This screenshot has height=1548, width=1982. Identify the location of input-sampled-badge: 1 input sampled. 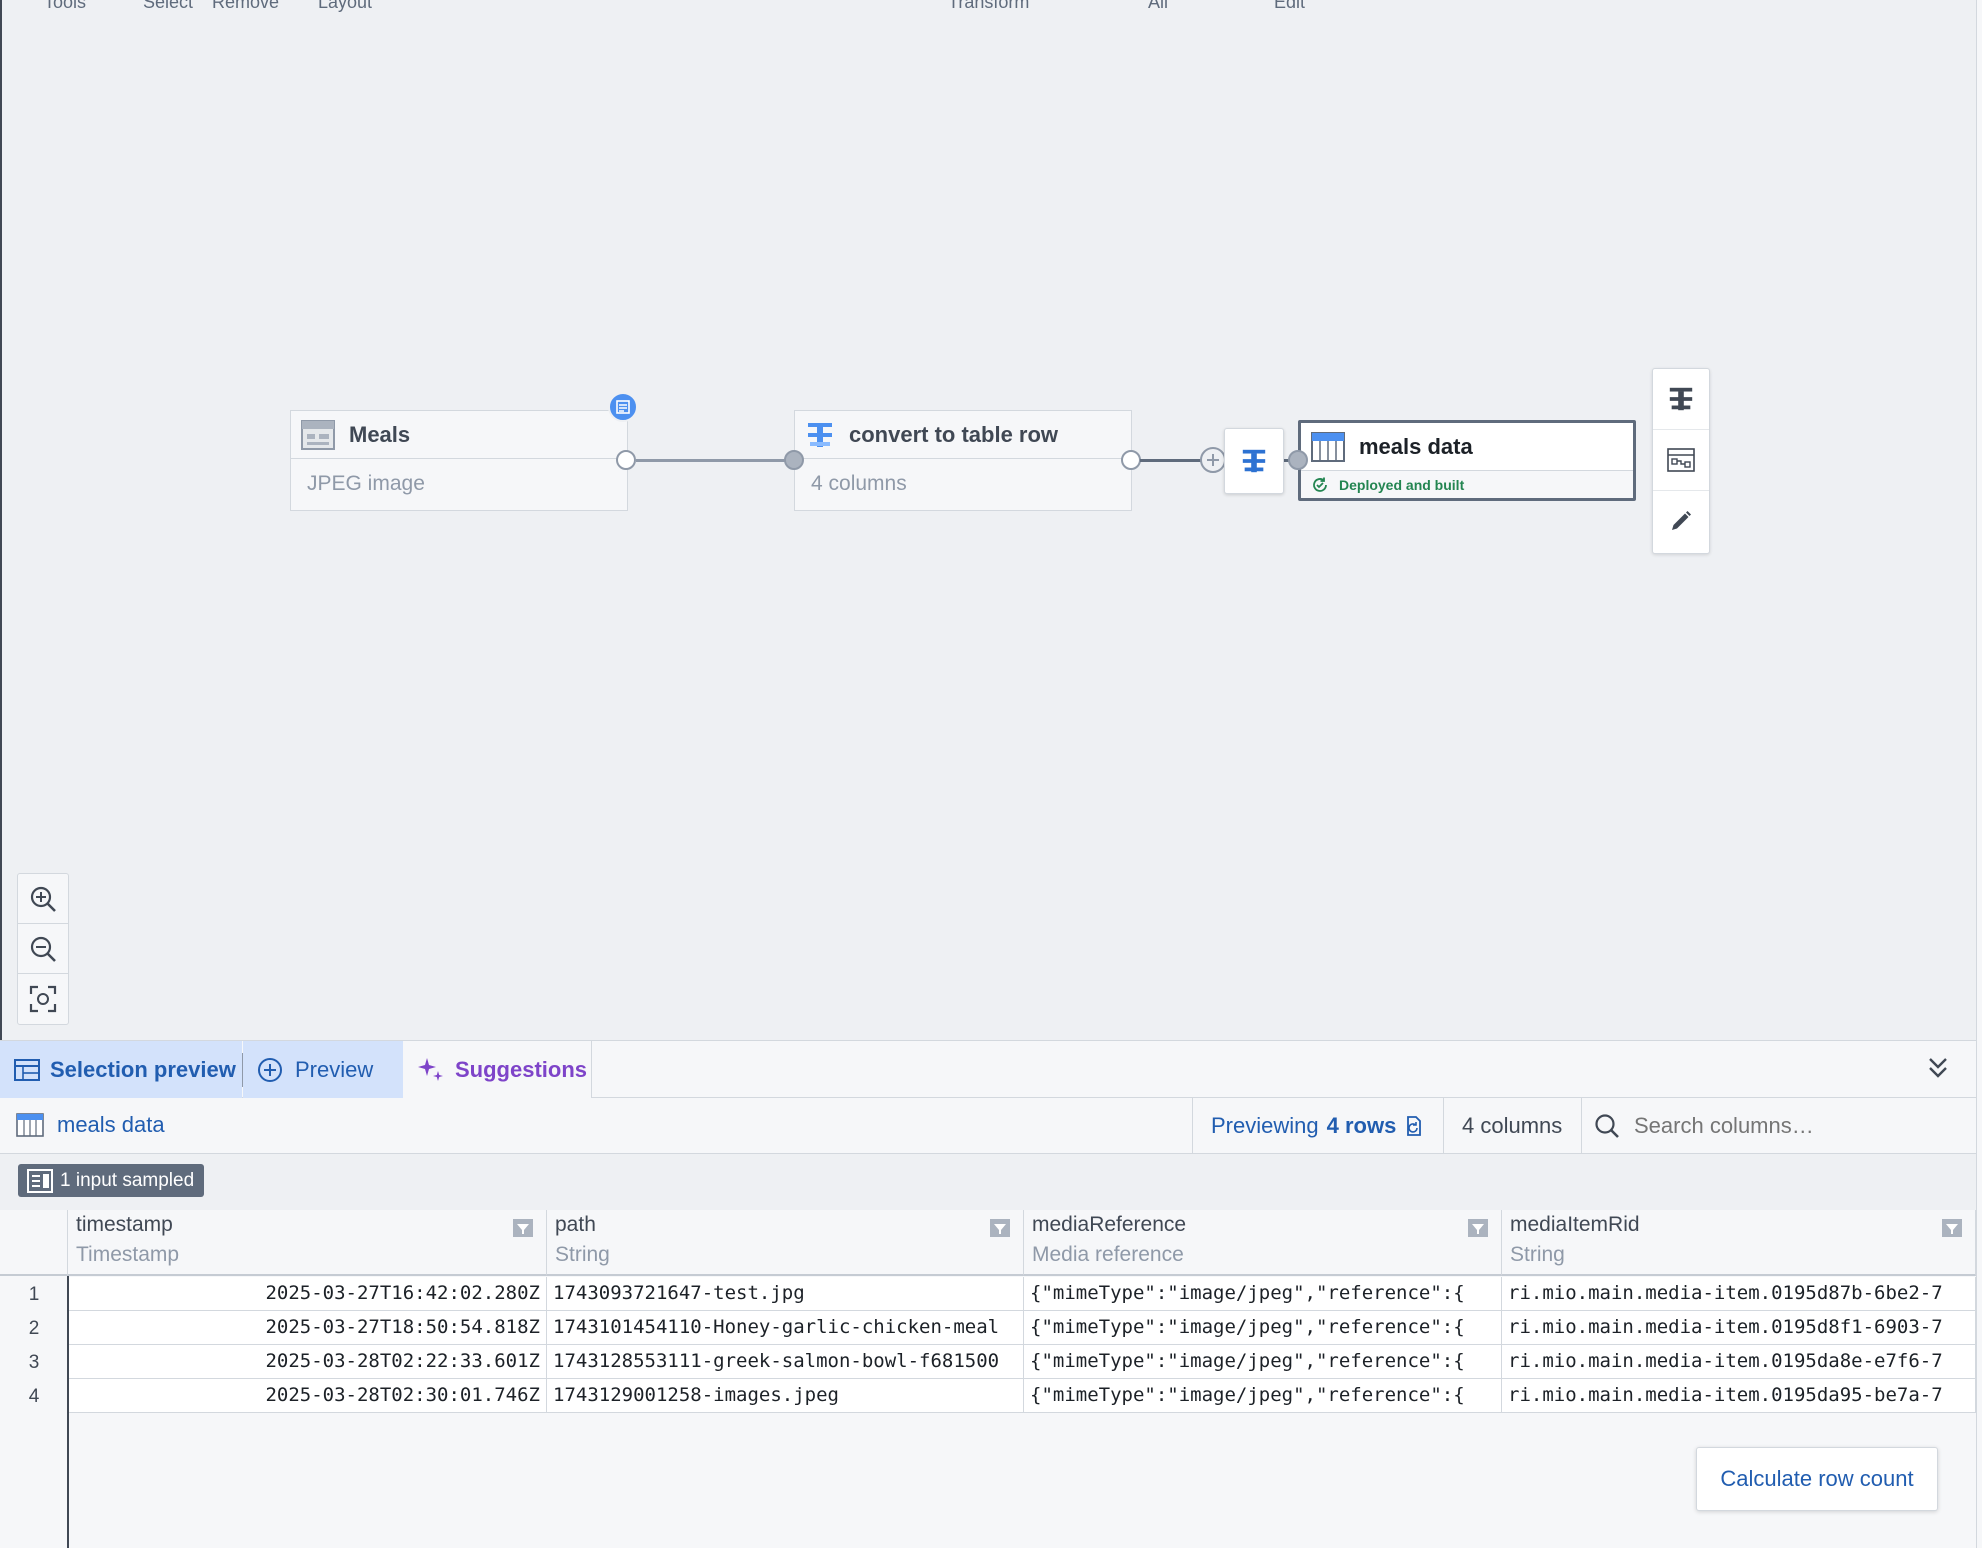
(111, 1180).